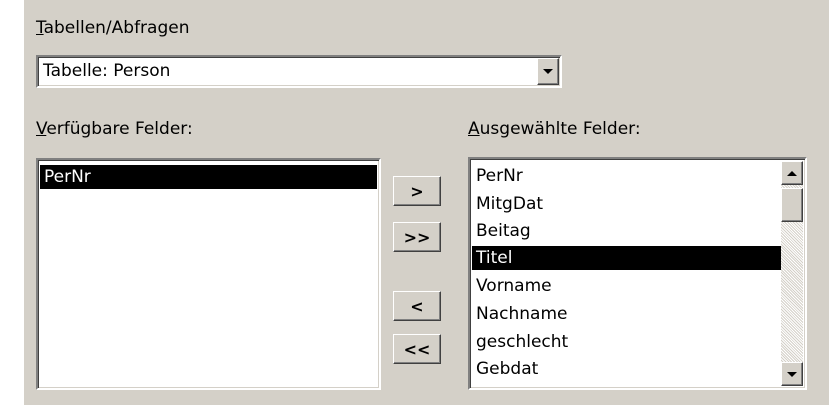 The image size is (829, 405). I want to click on chevron-up-icon, so click(792, 173).